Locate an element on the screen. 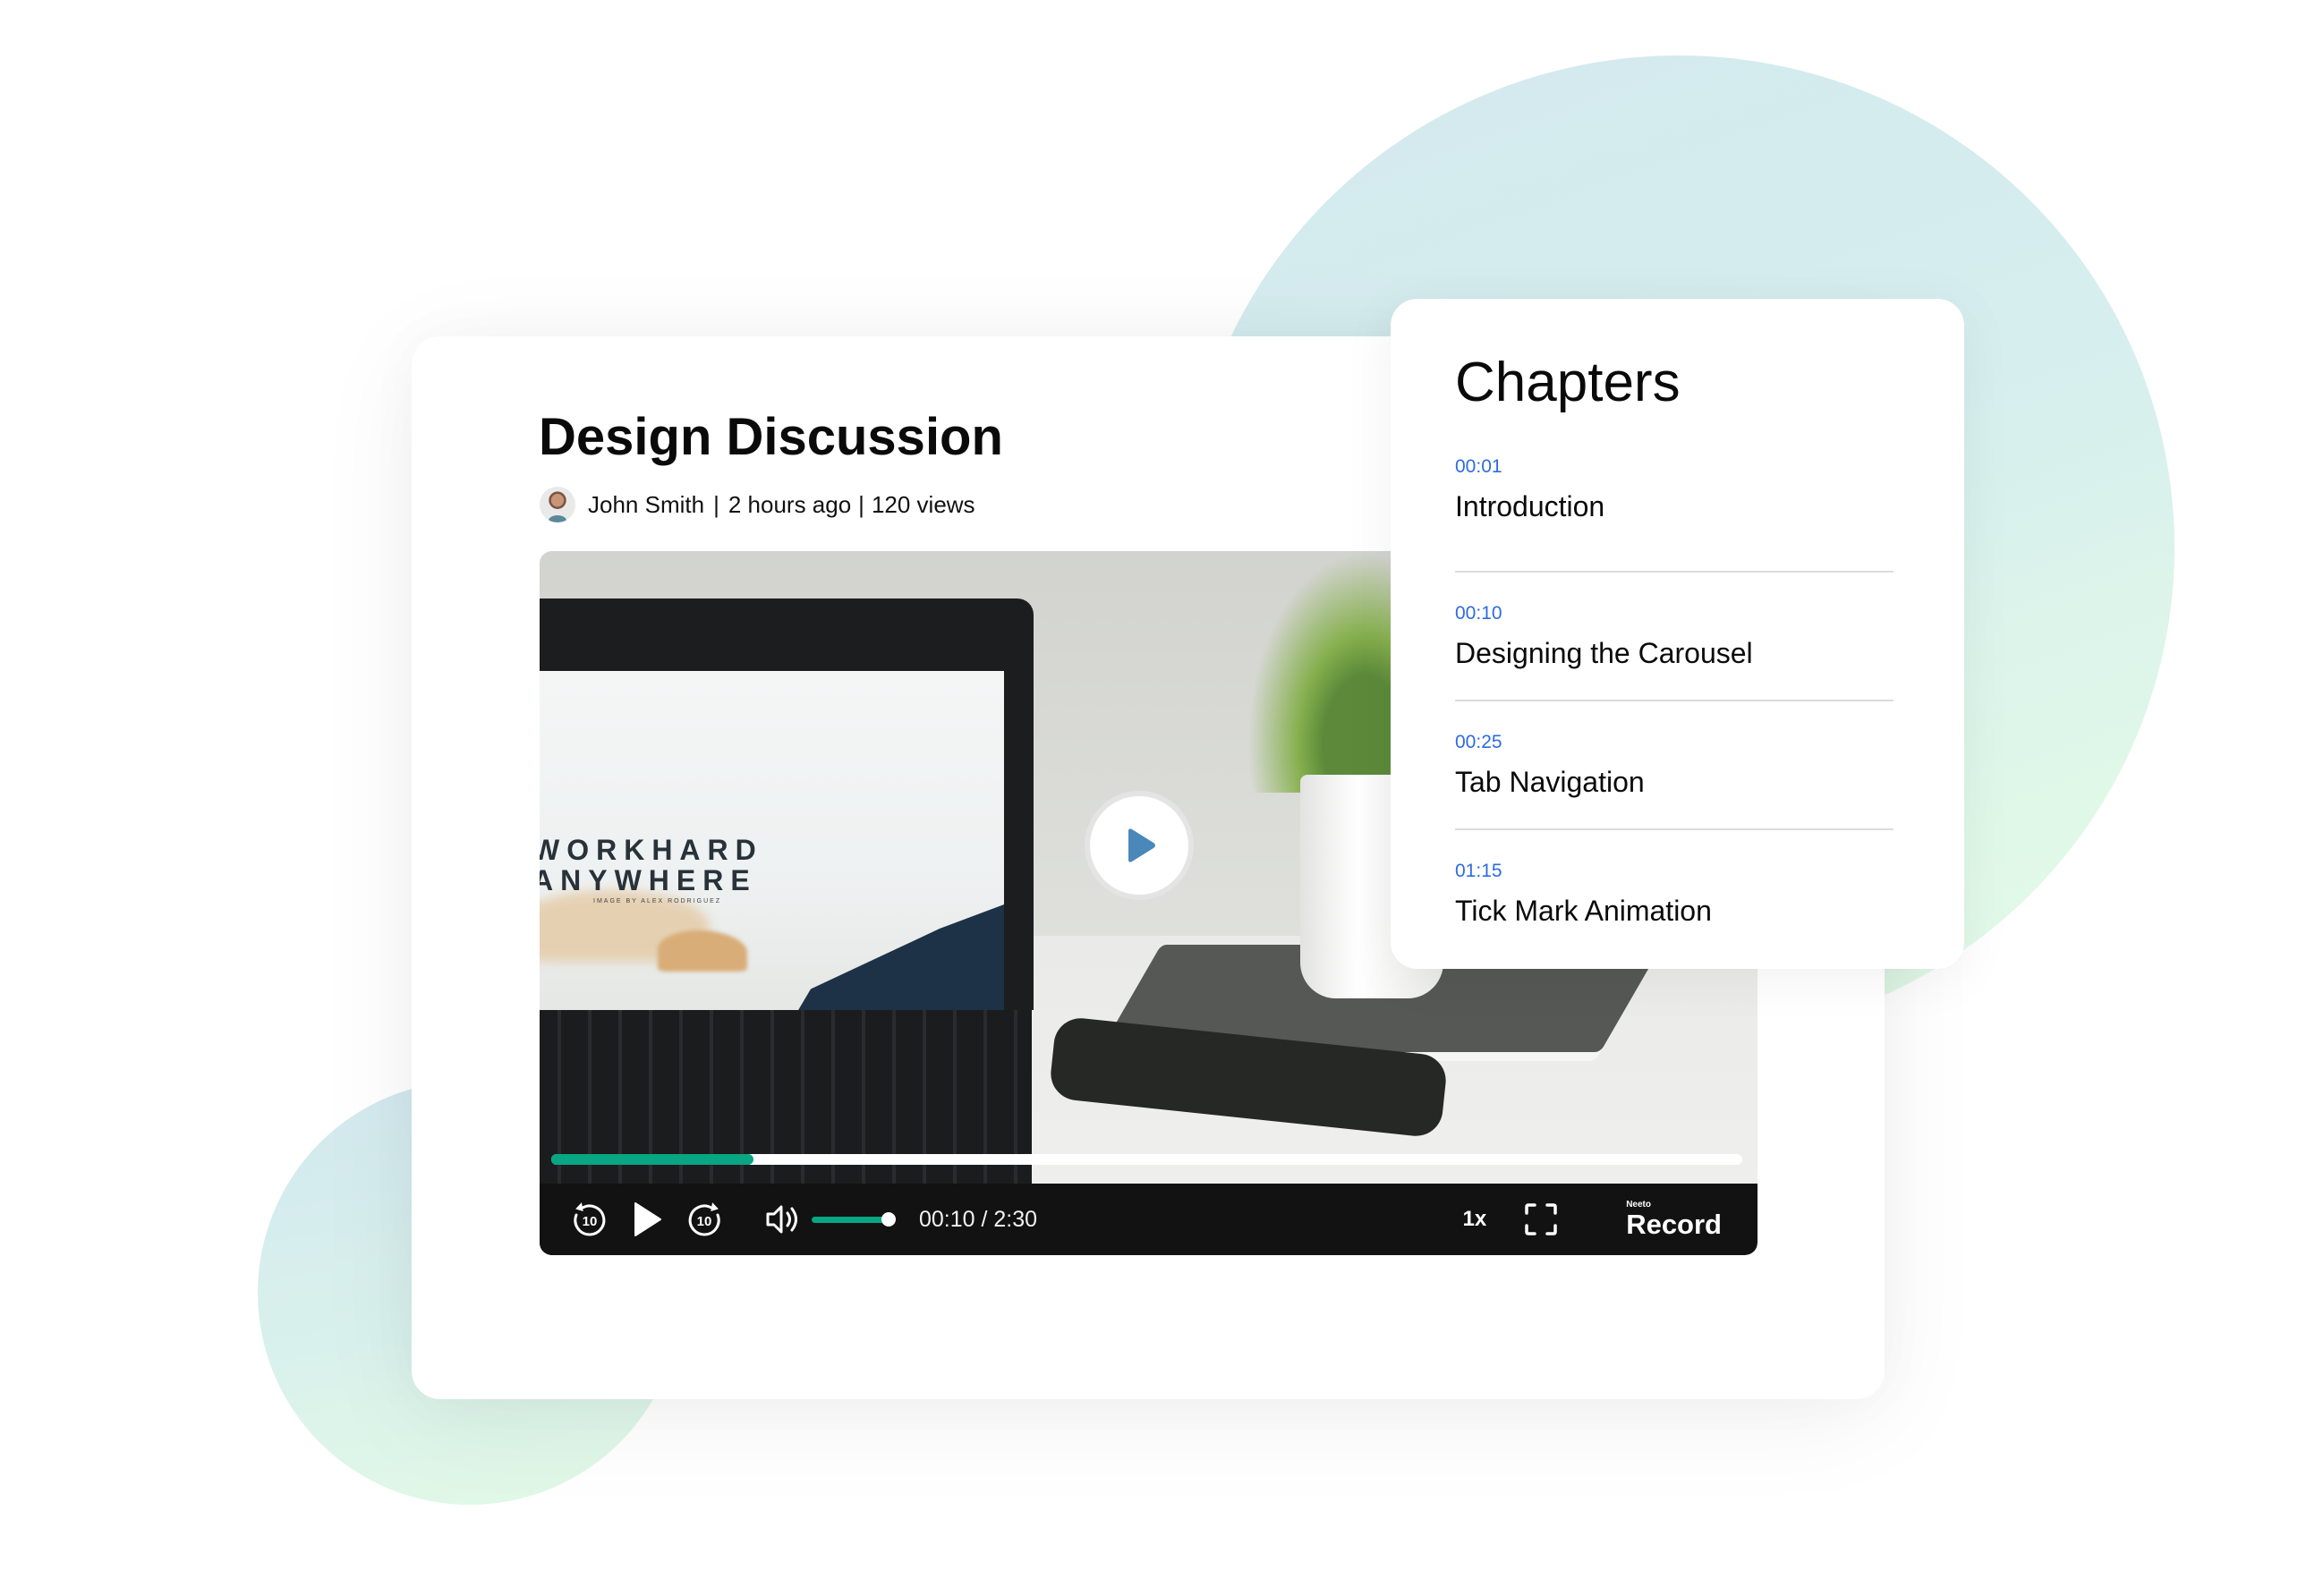 Image resolution: width=2298 pixels, height=1596 pixels. volume-slider is located at coordinates (854, 1220).